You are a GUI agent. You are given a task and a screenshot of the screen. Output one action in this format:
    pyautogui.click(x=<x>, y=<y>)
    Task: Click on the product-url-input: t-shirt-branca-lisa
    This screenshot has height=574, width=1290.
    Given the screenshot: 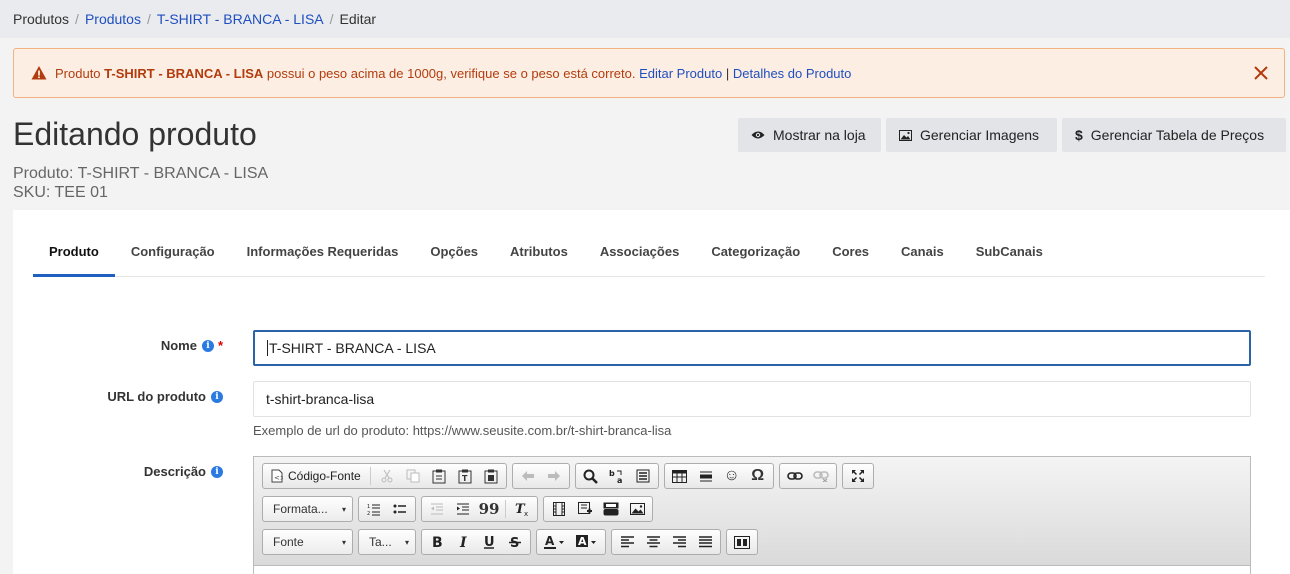 What is the action you would take?
    pyautogui.click(x=752, y=399)
    